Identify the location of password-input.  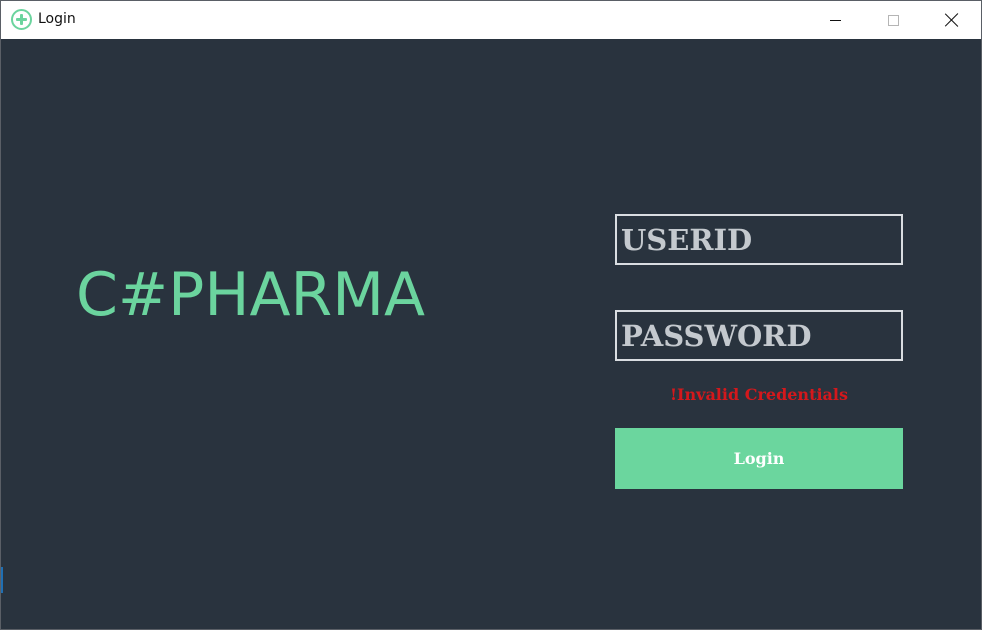
(761, 335).